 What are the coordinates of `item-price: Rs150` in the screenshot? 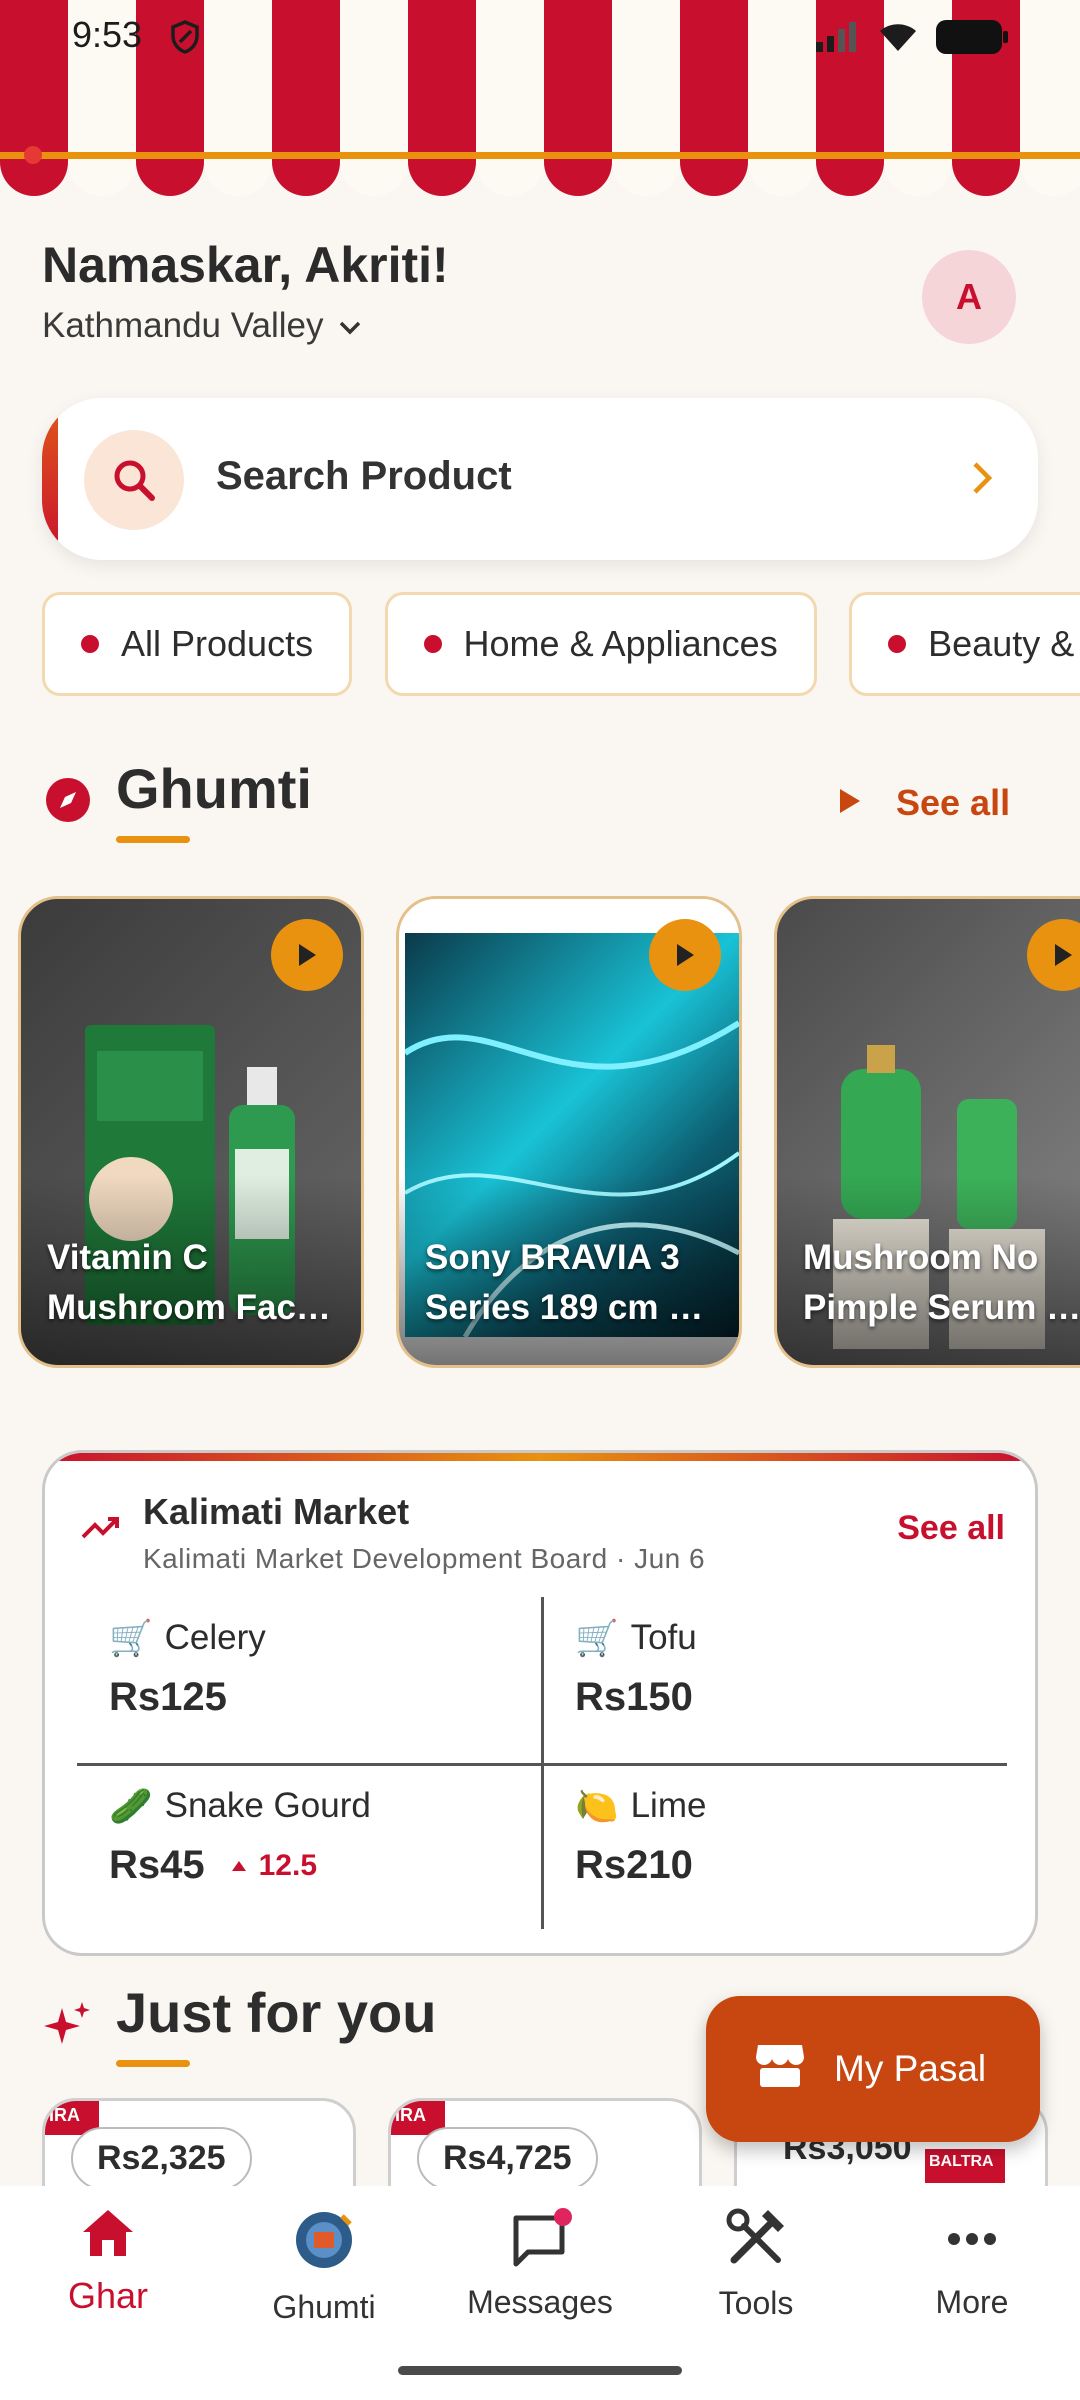 It's located at (634, 1697).